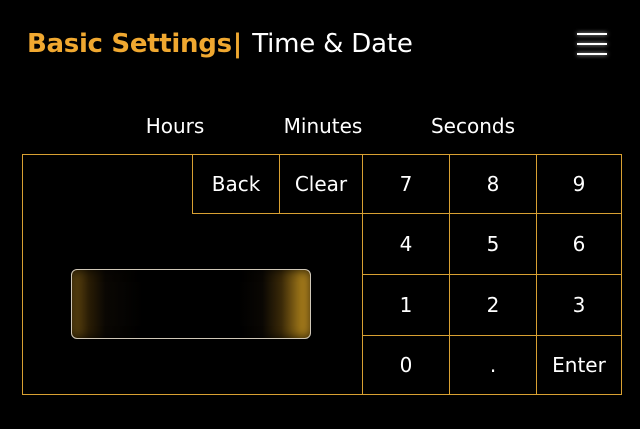 This screenshot has height=429, width=640. I want to click on page-subtitle: Time & Date, so click(332, 44).